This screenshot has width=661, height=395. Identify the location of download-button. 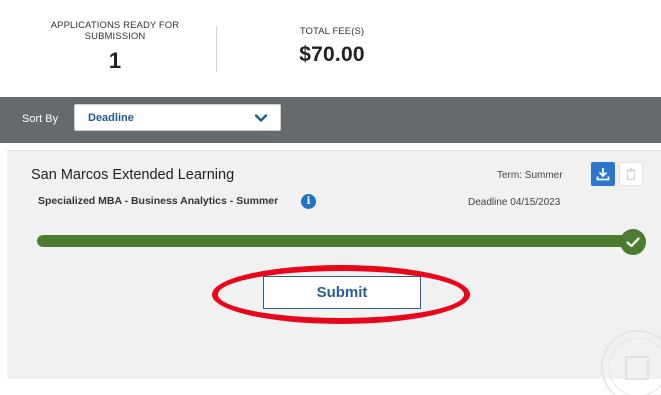
(603, 174).